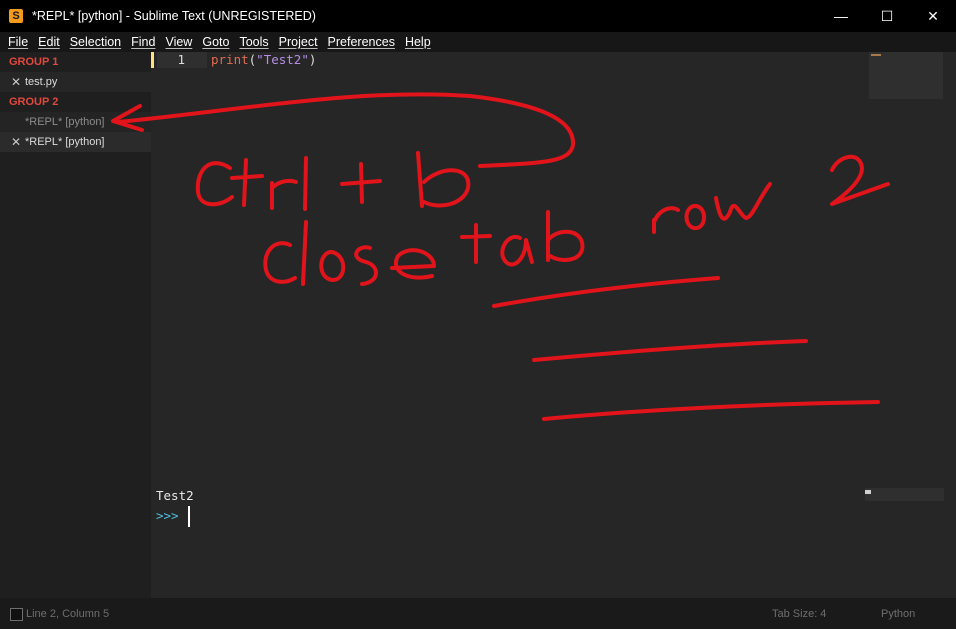 The height and width of the screenshot is (629, 956). What do you see at coordinates (16, 16) in the screenshot?
I see `sublime-logo-icon: S` at bounding box center [16, 16].